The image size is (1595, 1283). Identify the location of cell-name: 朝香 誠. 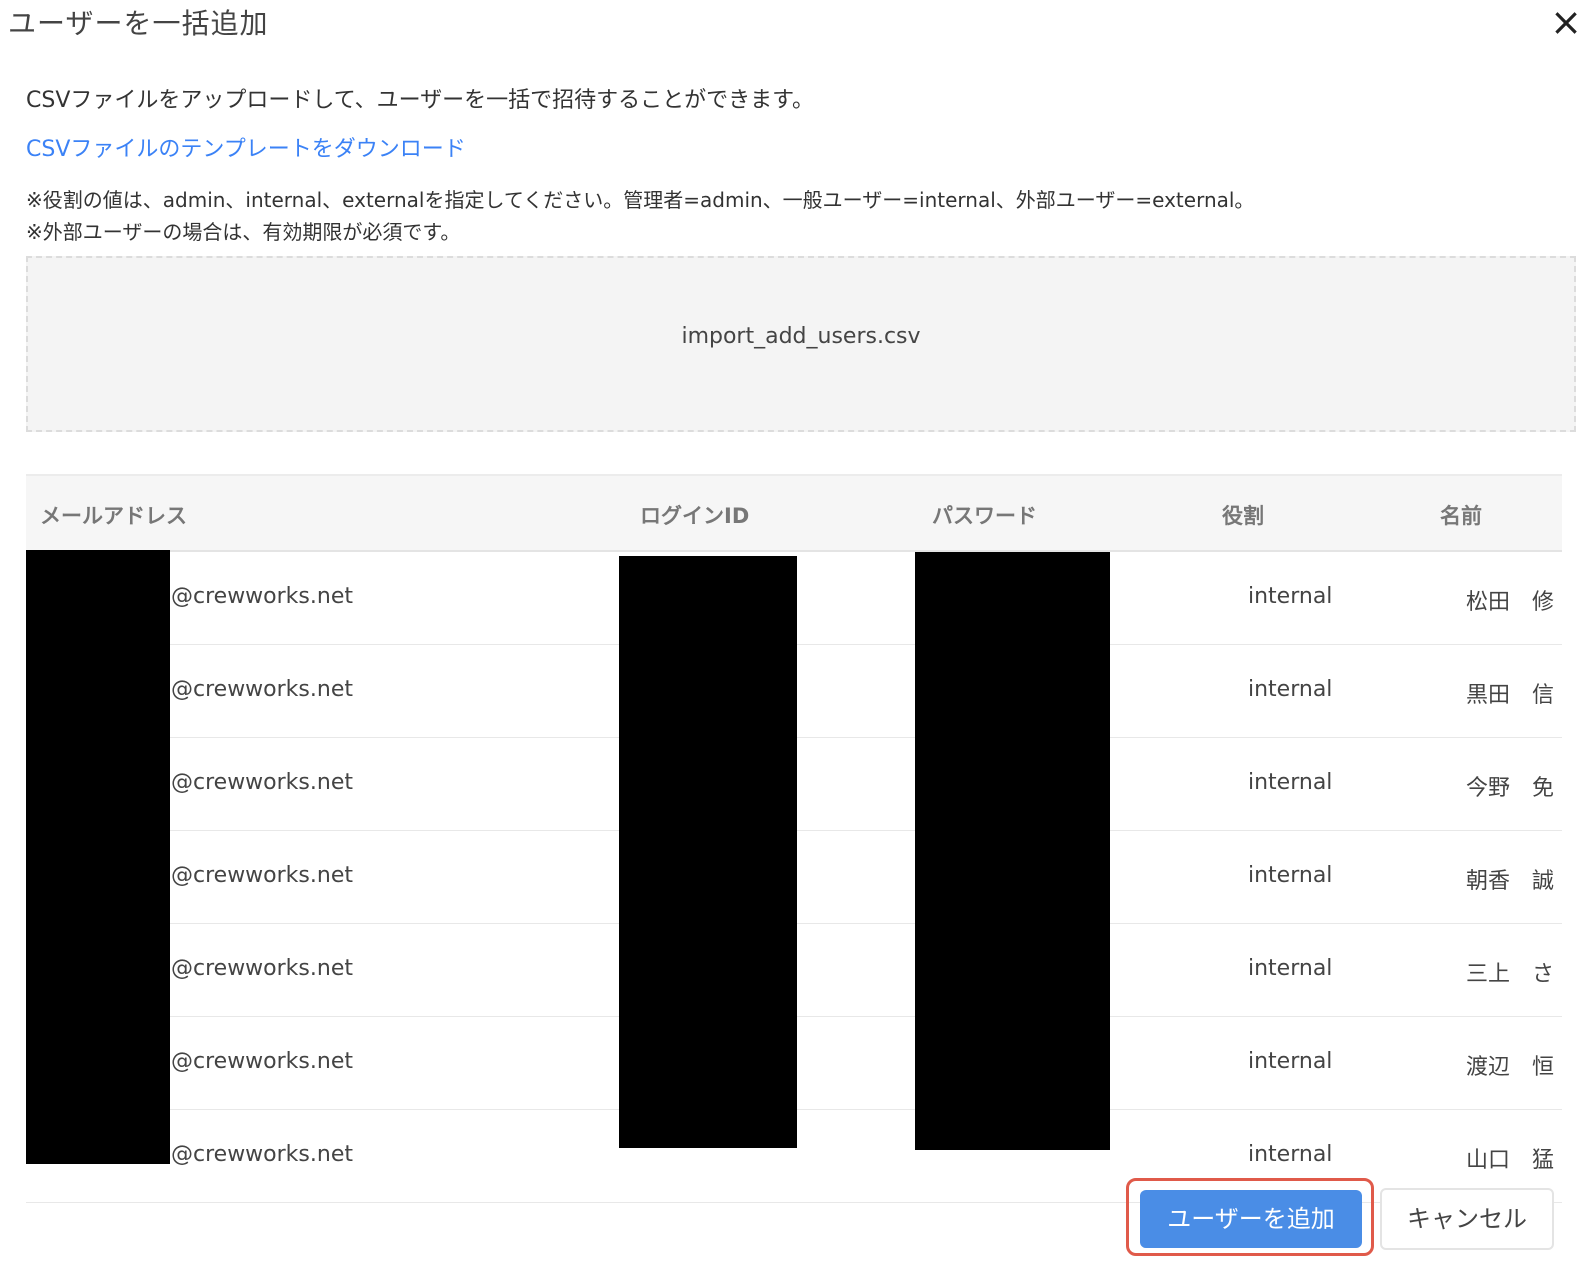
(1510, 881).